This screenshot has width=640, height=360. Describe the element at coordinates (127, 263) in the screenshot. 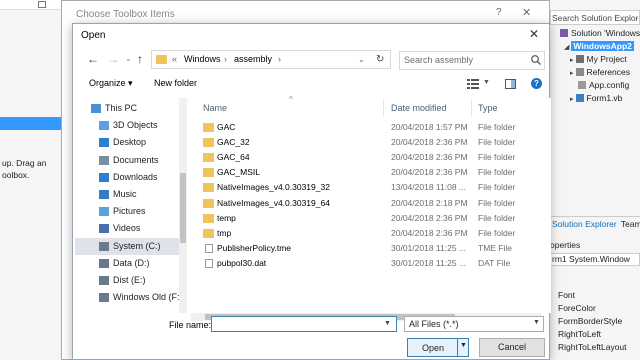

I see `nav-item: Data (D:)` at that location.